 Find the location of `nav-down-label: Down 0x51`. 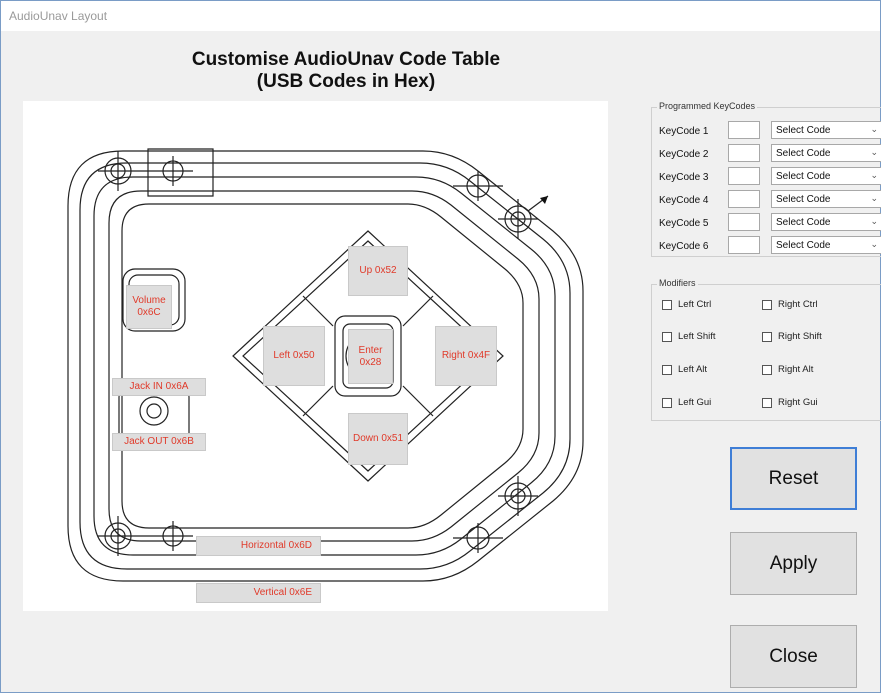

nav-down-label: Down 0x51 is located at coordinates (378, 439).